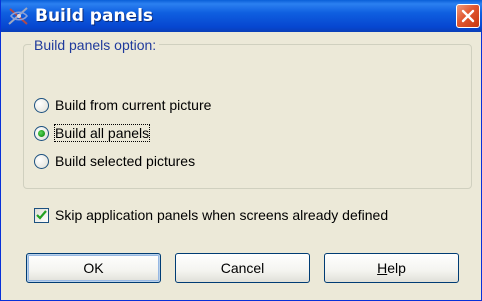 The height and width of the screenshot is (301, 482). I want to click on ok-button: OK, so click(93, 268).